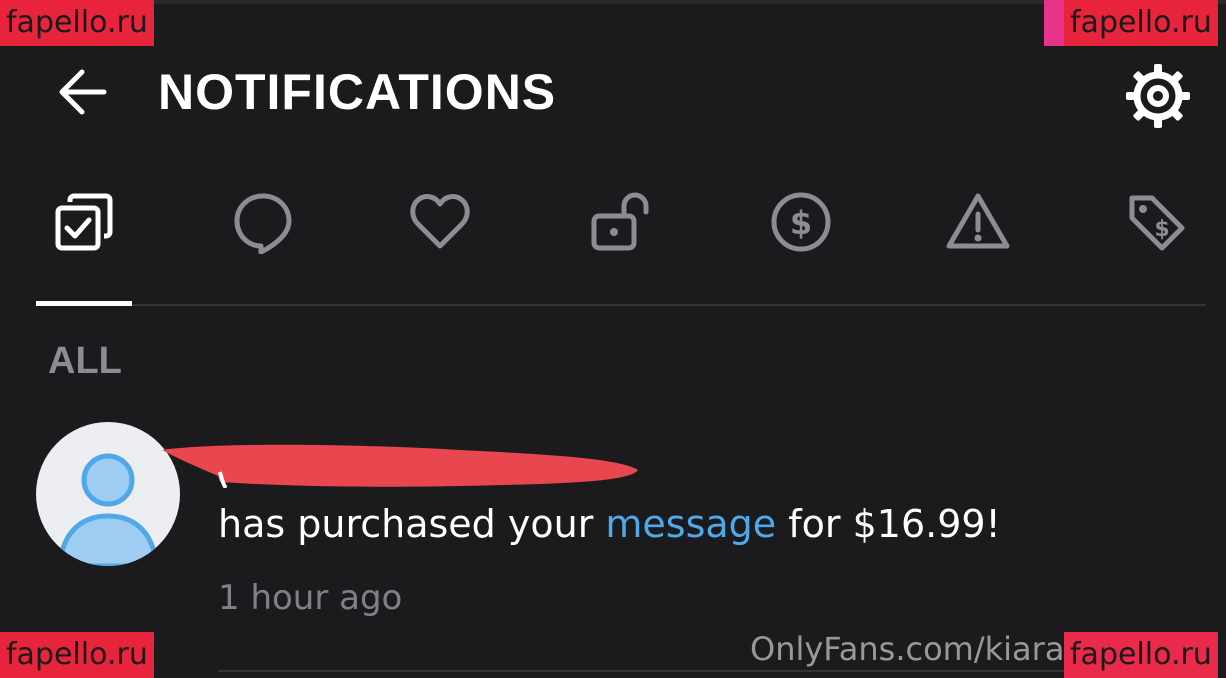 Image resolution: width=1226 pixels, height=678 pixels. I want to click on tab-subscriptions, so click(620, 222).